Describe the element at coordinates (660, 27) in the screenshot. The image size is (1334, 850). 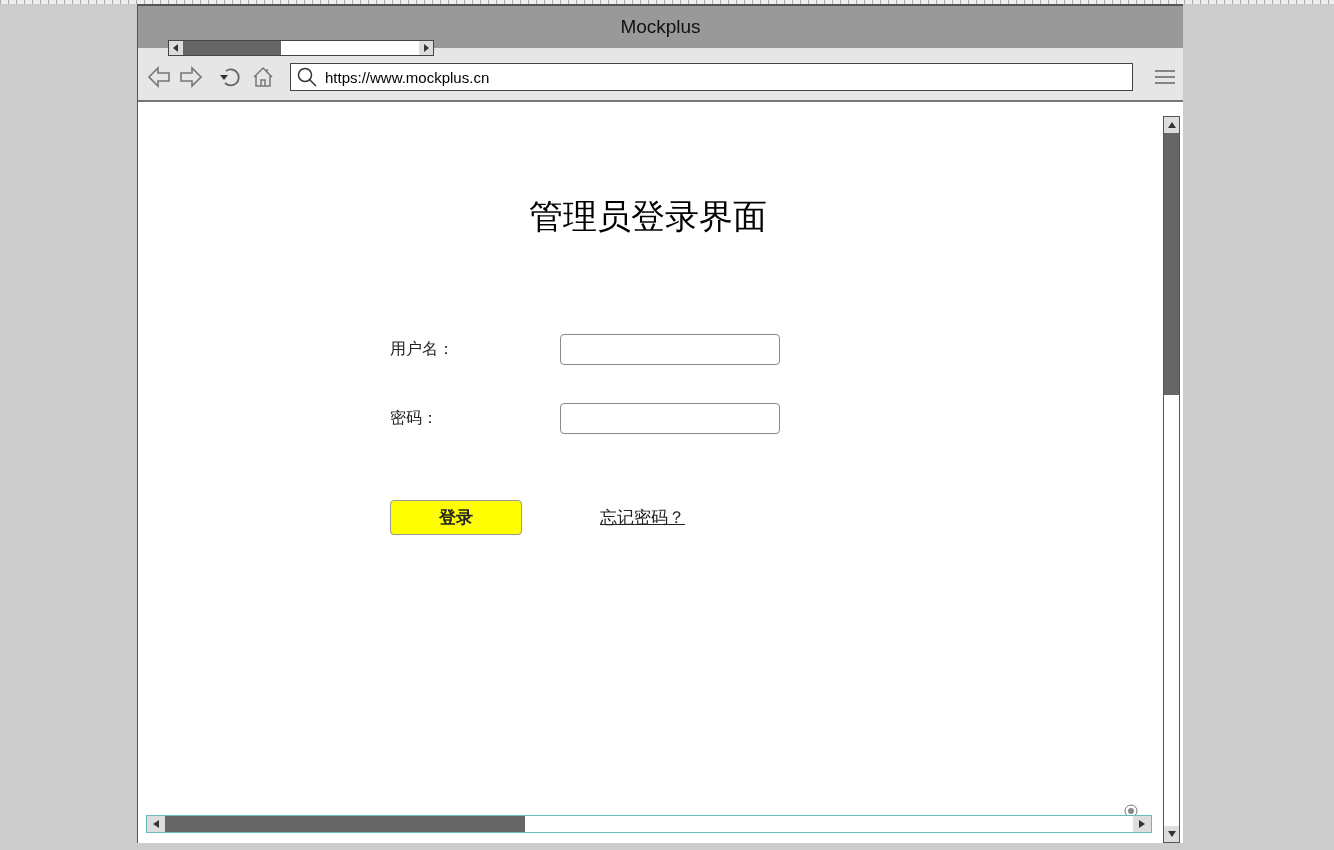
I see `window-title: Mockplus` at that location.